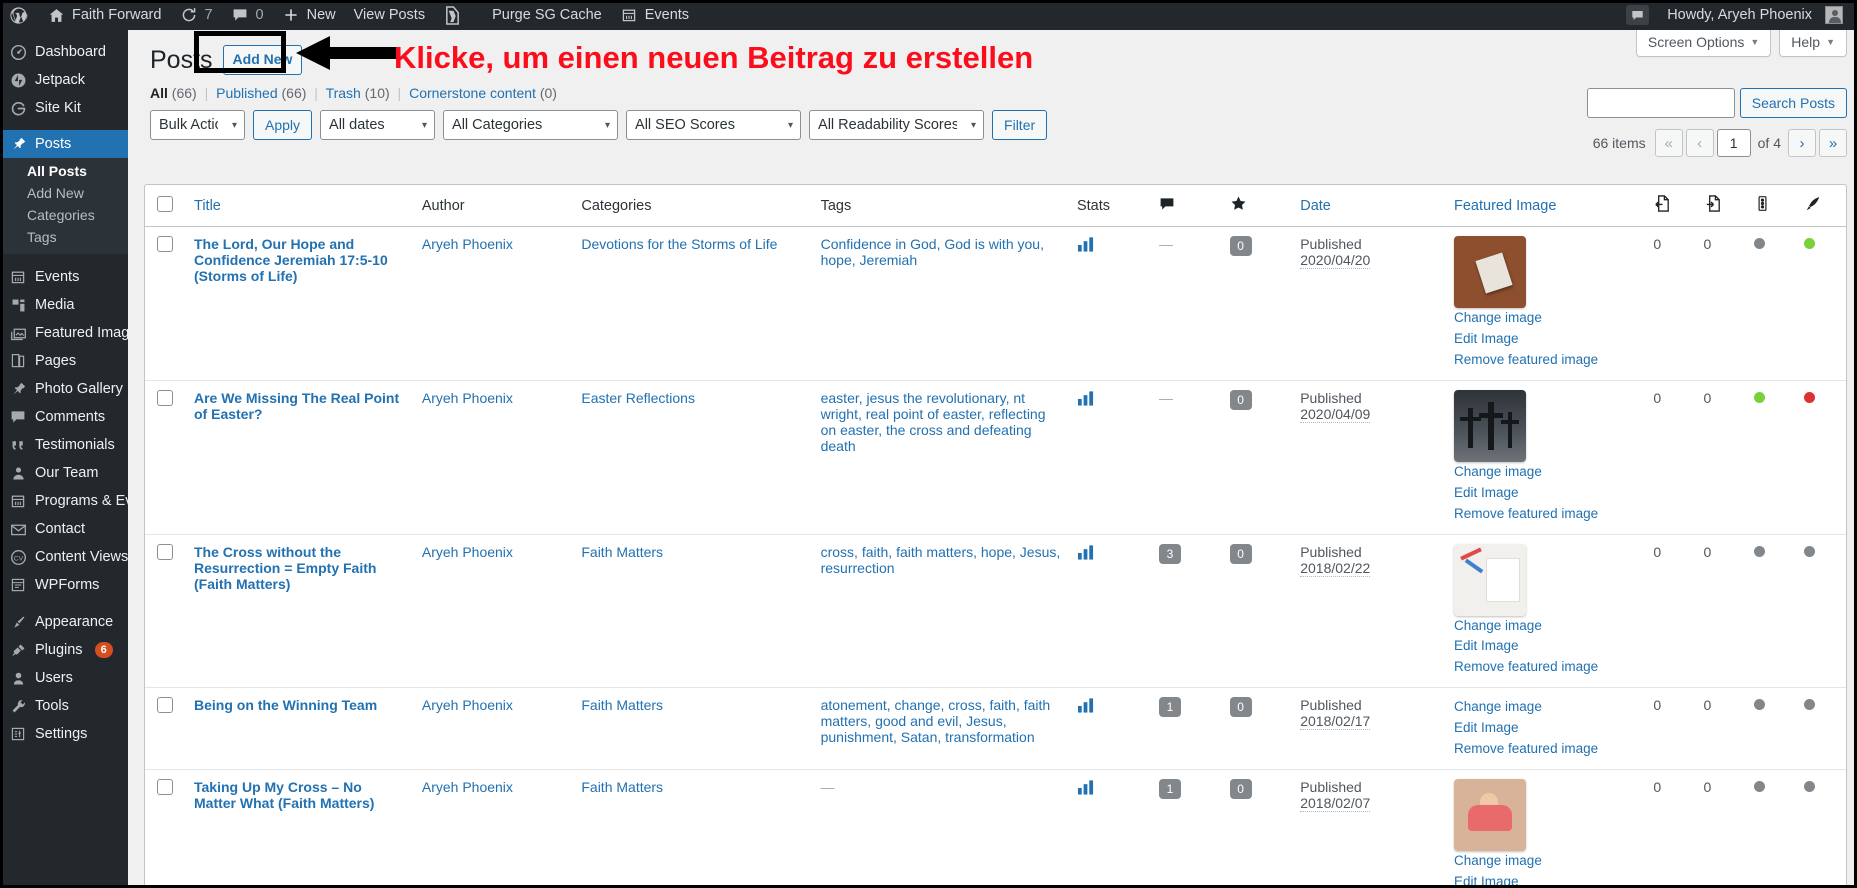 This screenshot has height=888, width=1857. I want to click on view-link-all: All, so click(159, 93).